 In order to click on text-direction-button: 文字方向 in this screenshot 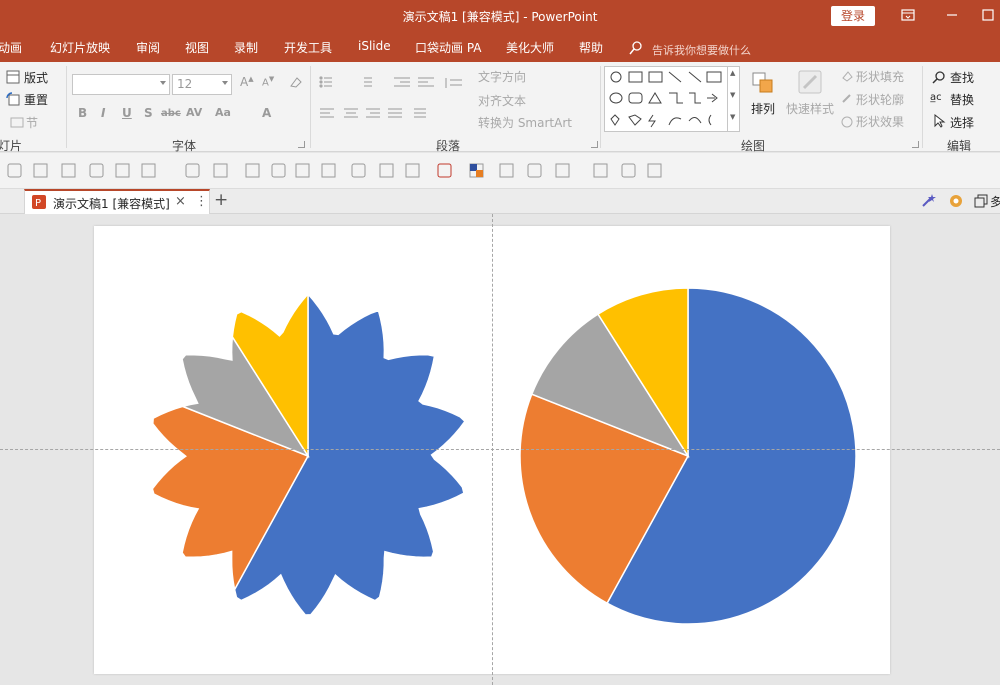, I will do `click(502, 76)`.